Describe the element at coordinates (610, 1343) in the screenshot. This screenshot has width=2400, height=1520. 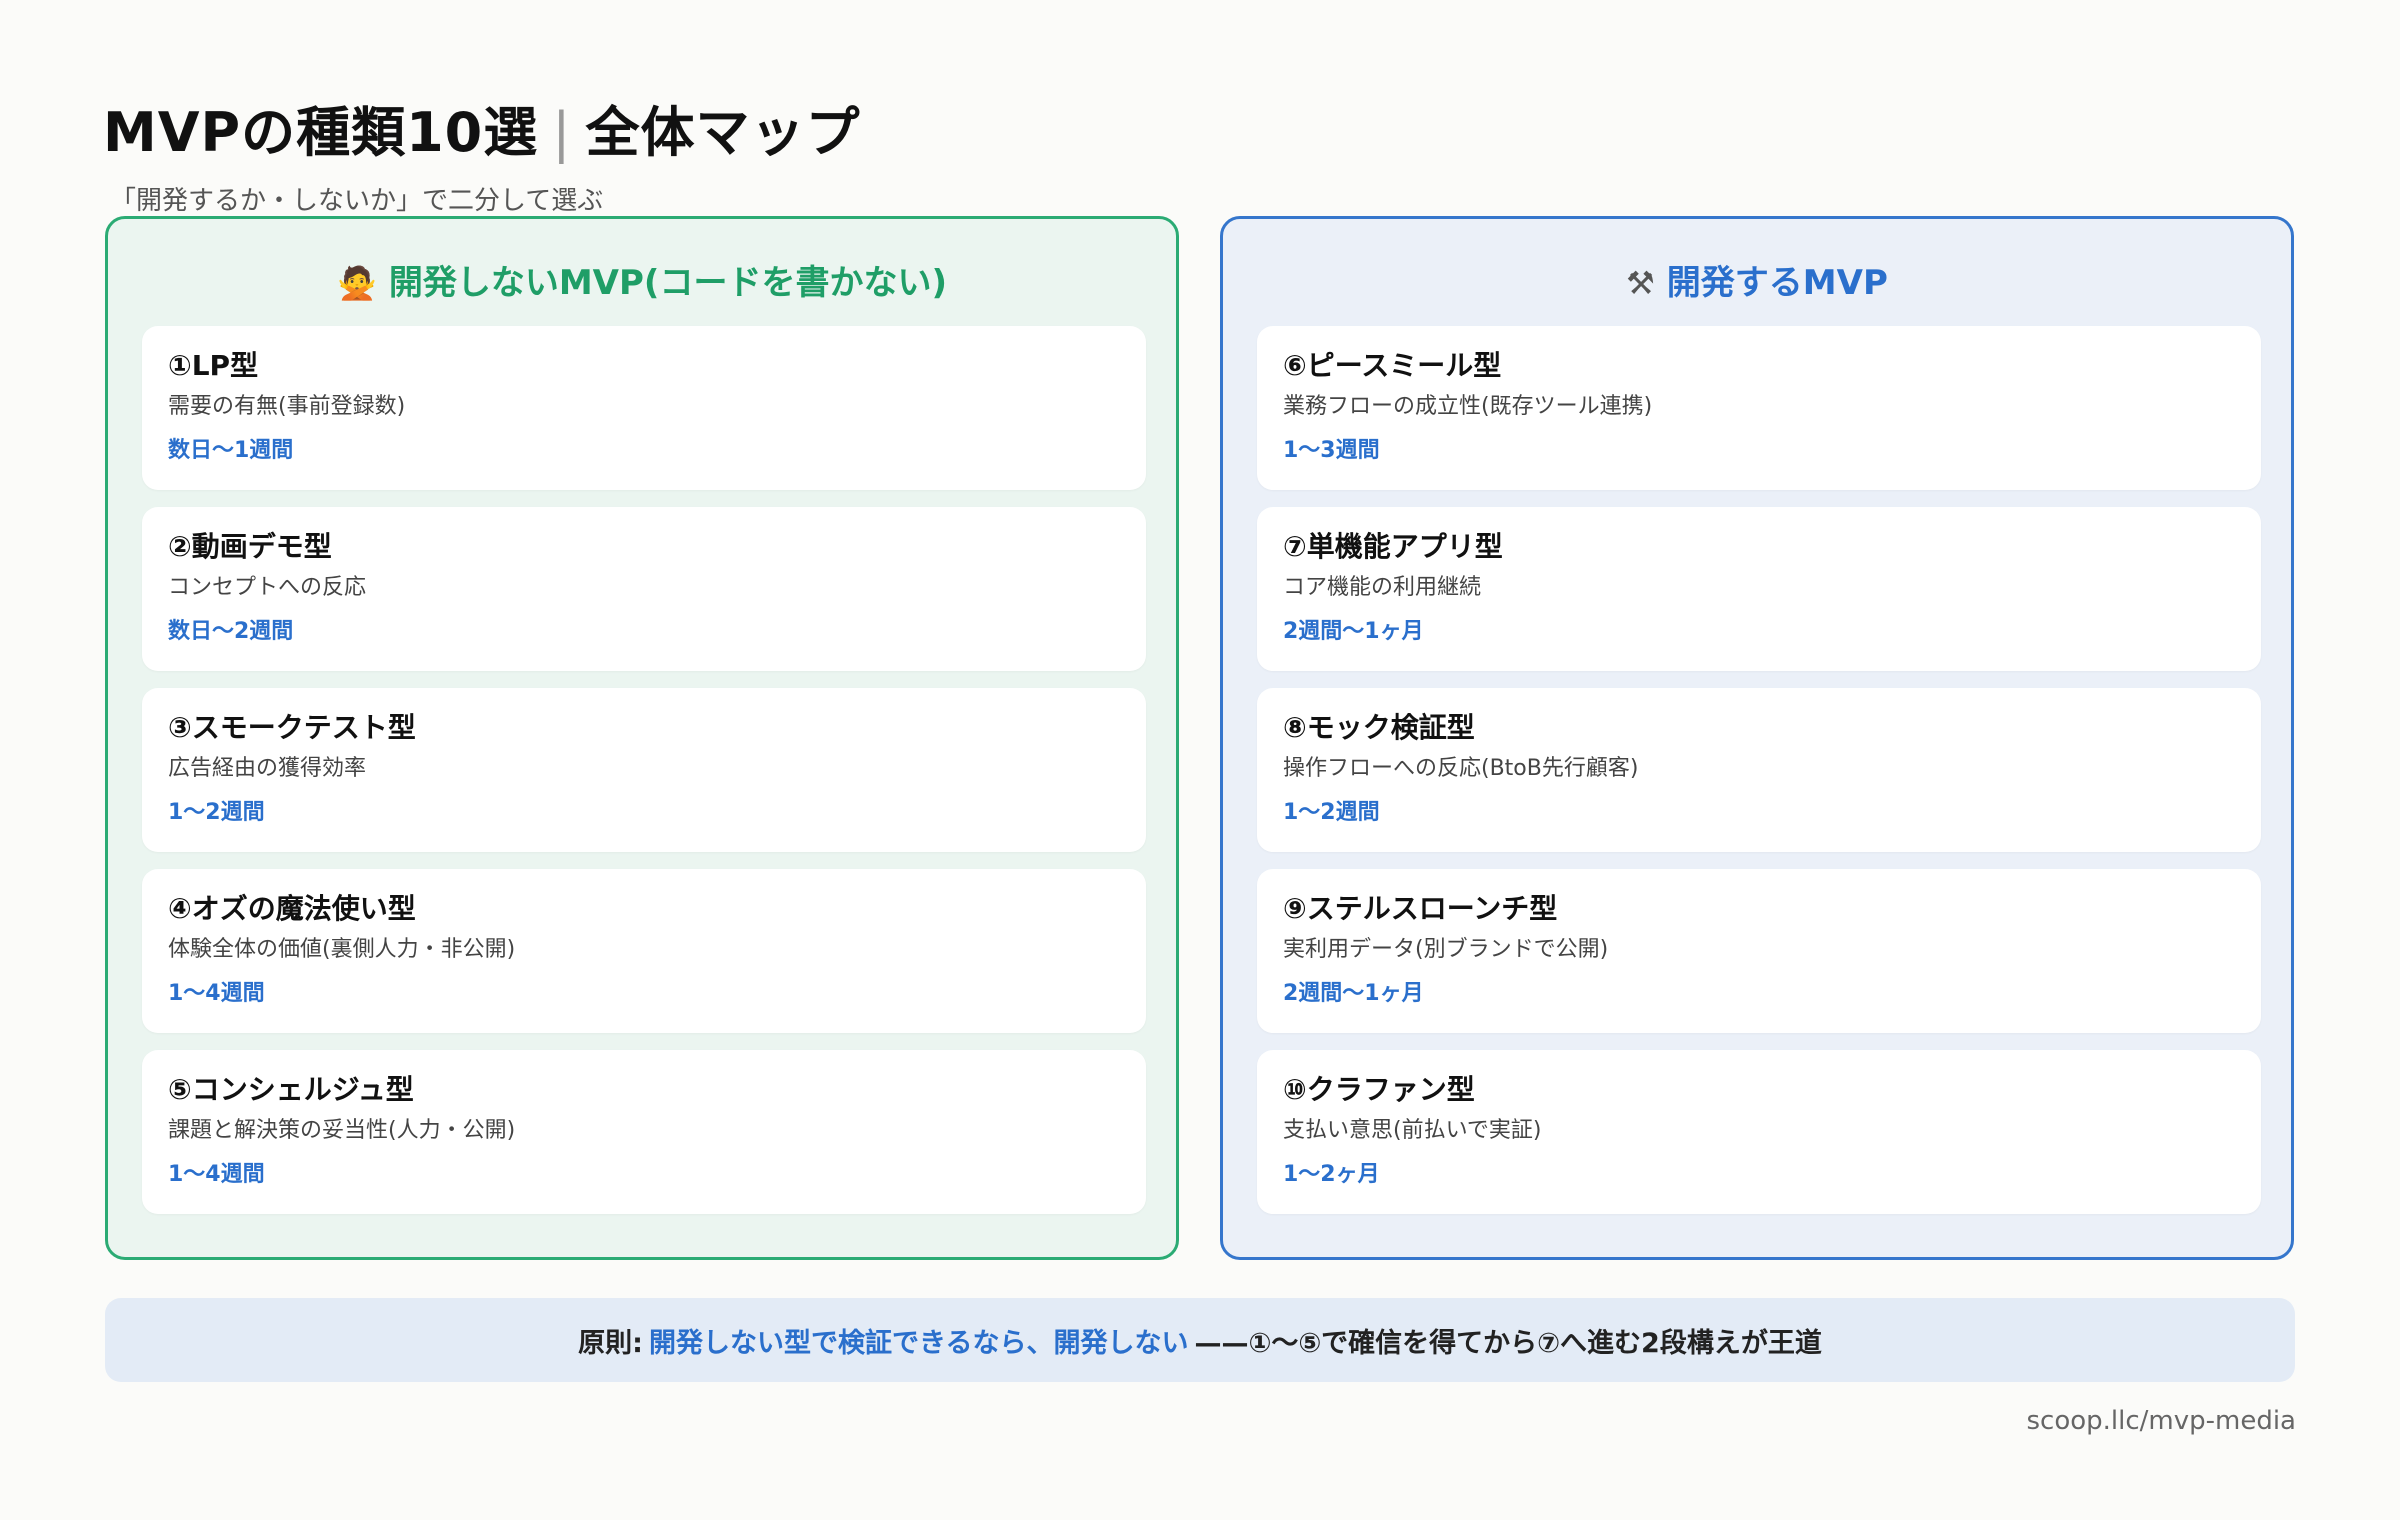
I see `principle-label: 原則:` at that location.